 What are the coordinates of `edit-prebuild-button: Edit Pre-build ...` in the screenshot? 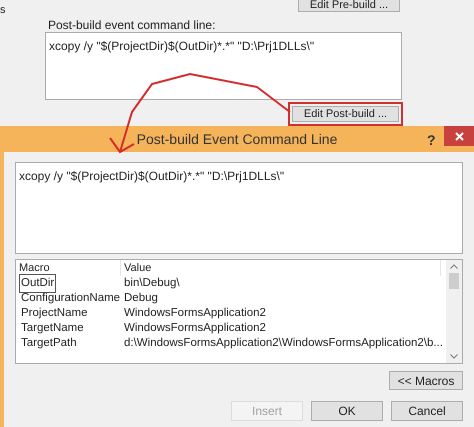 It's located at (349, 6).